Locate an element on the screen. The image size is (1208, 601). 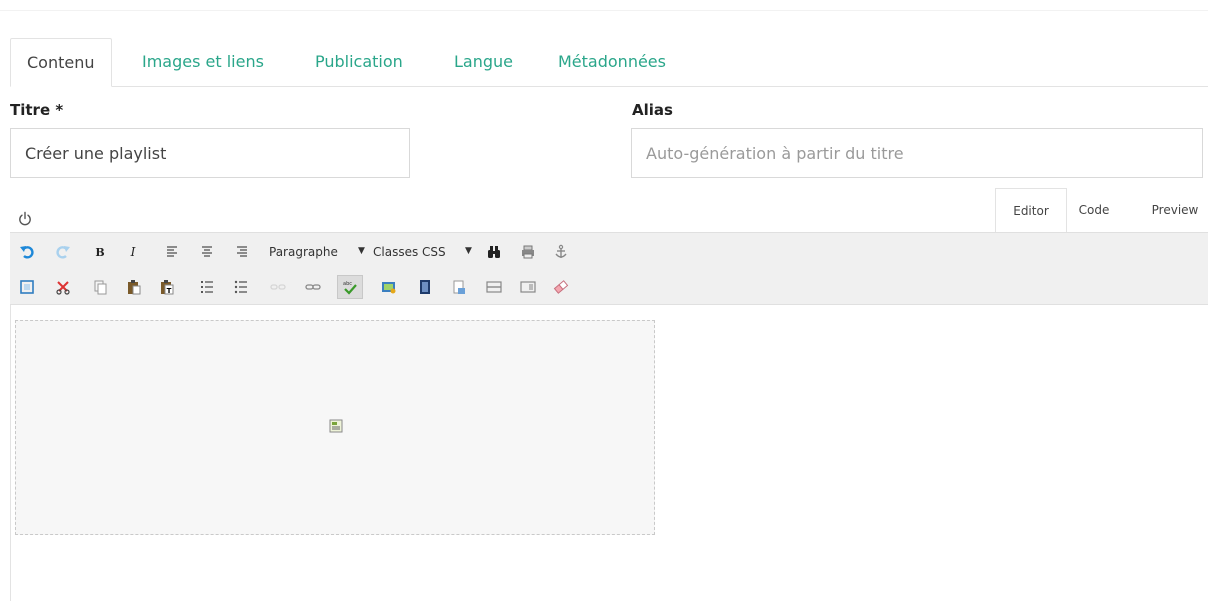
tab-preview: Preview is located at coordinates (1175, 210).